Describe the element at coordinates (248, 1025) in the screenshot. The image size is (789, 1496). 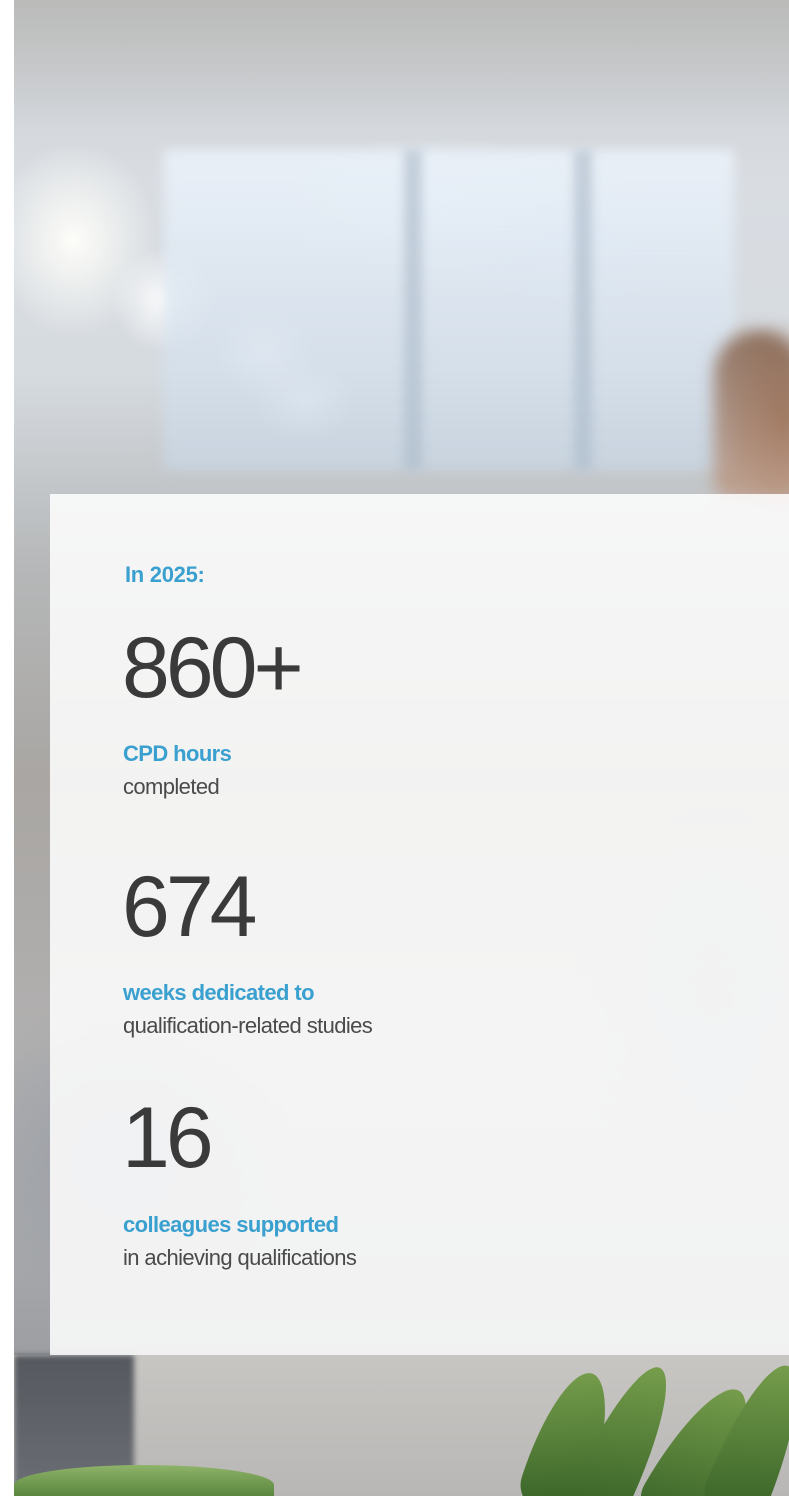
I see `stat-description-weeks: qualification-related studies` at that location.